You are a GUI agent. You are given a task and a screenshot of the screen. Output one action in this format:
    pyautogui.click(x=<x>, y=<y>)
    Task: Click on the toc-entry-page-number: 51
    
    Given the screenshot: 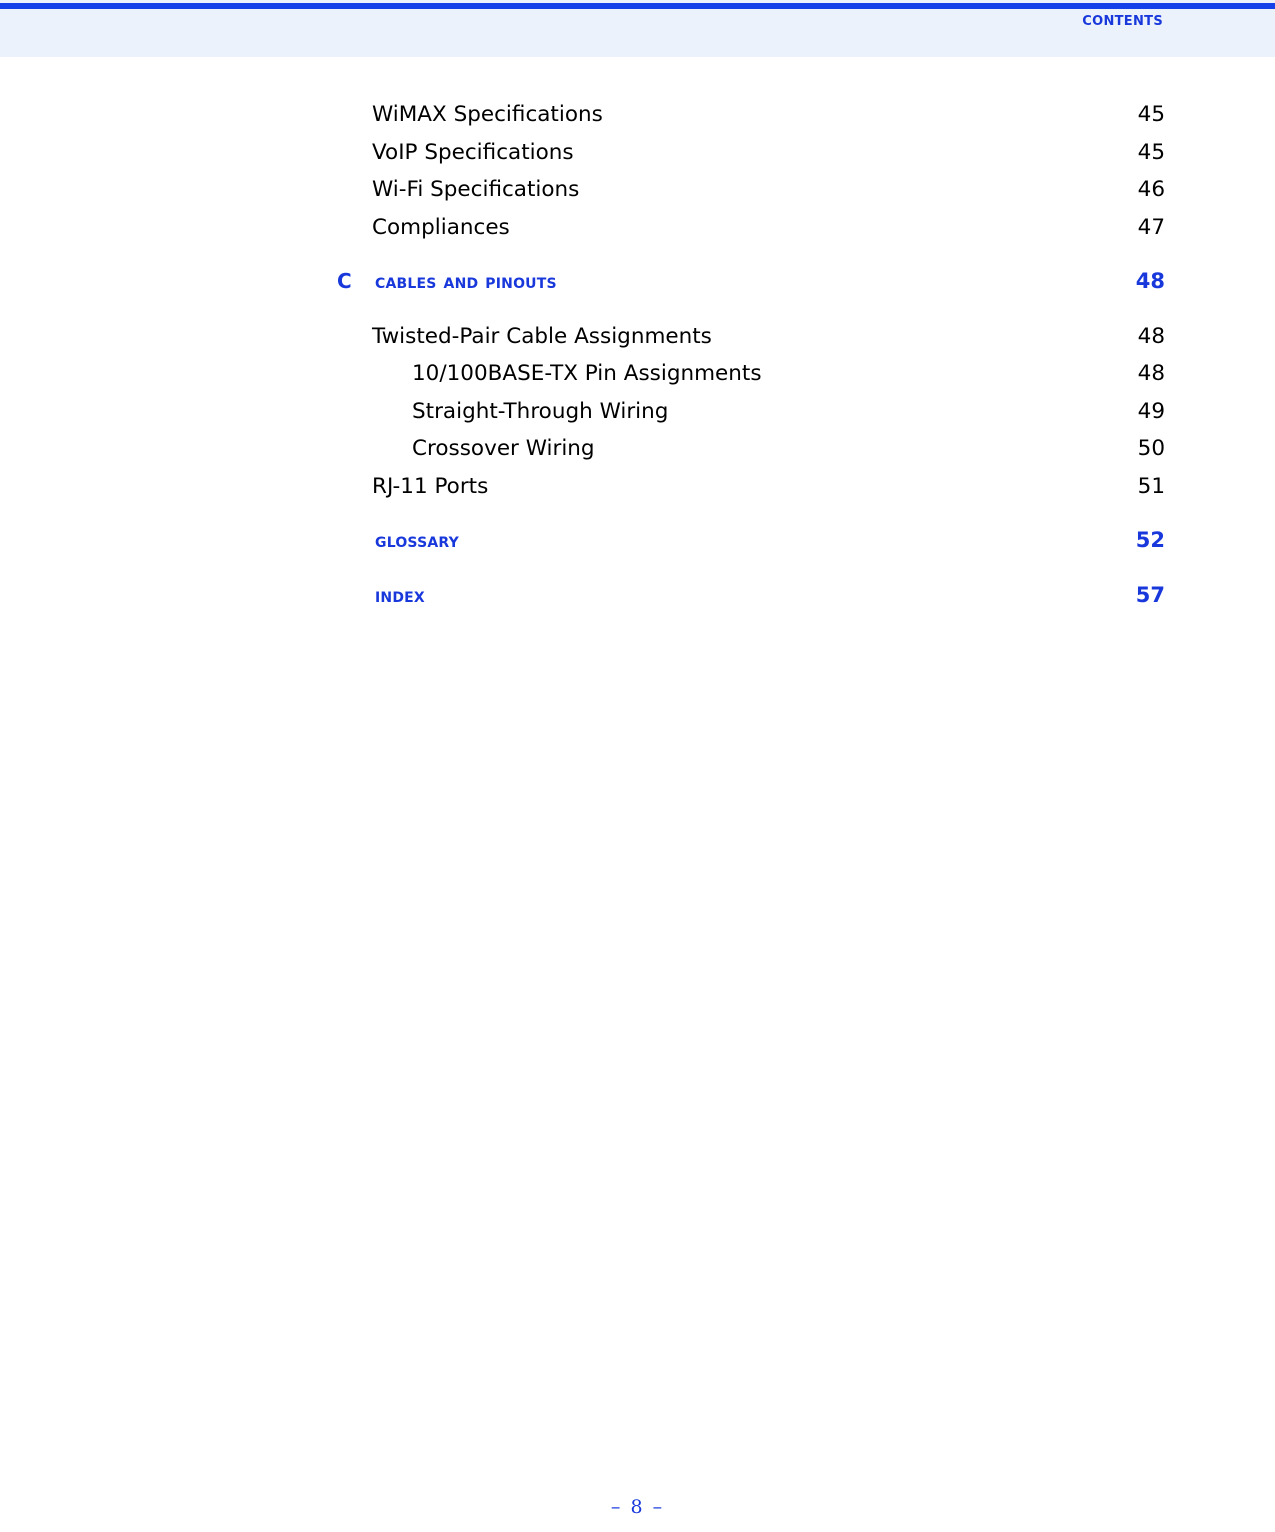 What is the action you would take?
    pyautogui.click(x=1151, y=486)
    